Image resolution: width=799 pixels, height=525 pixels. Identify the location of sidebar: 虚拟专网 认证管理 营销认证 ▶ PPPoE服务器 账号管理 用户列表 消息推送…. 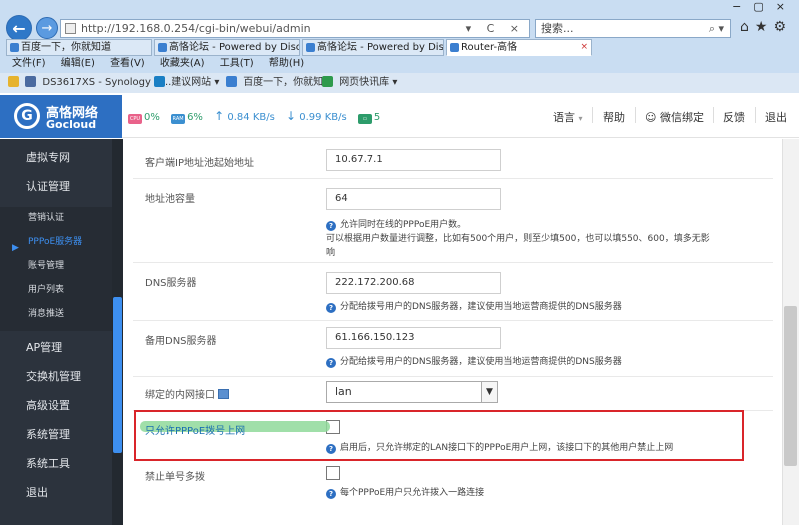
(61, 332).